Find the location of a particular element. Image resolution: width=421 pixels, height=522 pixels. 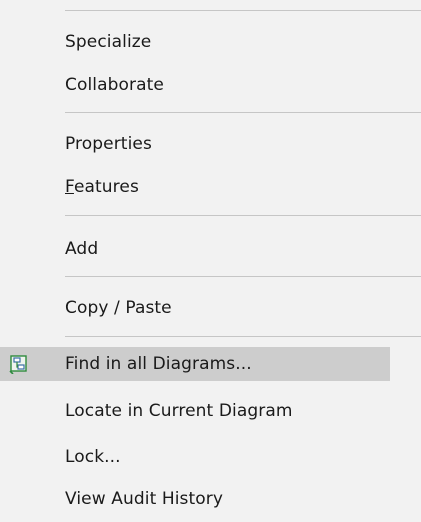

menu-item-label: Copy / Paste is located at coordinates (118, 308).